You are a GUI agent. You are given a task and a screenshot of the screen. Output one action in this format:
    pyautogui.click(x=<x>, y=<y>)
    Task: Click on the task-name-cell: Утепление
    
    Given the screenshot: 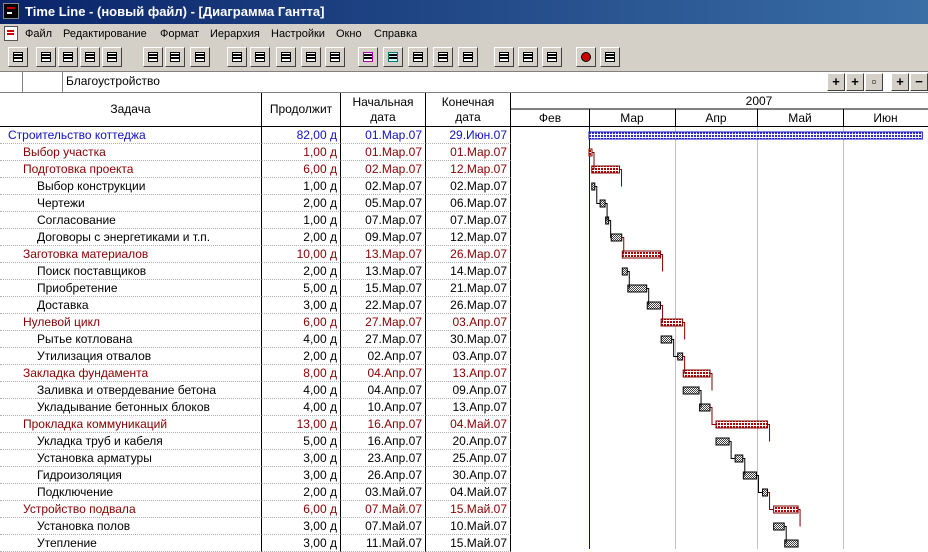 What is the action you would take?
    pyautogui.click(x=131, y=543)
    